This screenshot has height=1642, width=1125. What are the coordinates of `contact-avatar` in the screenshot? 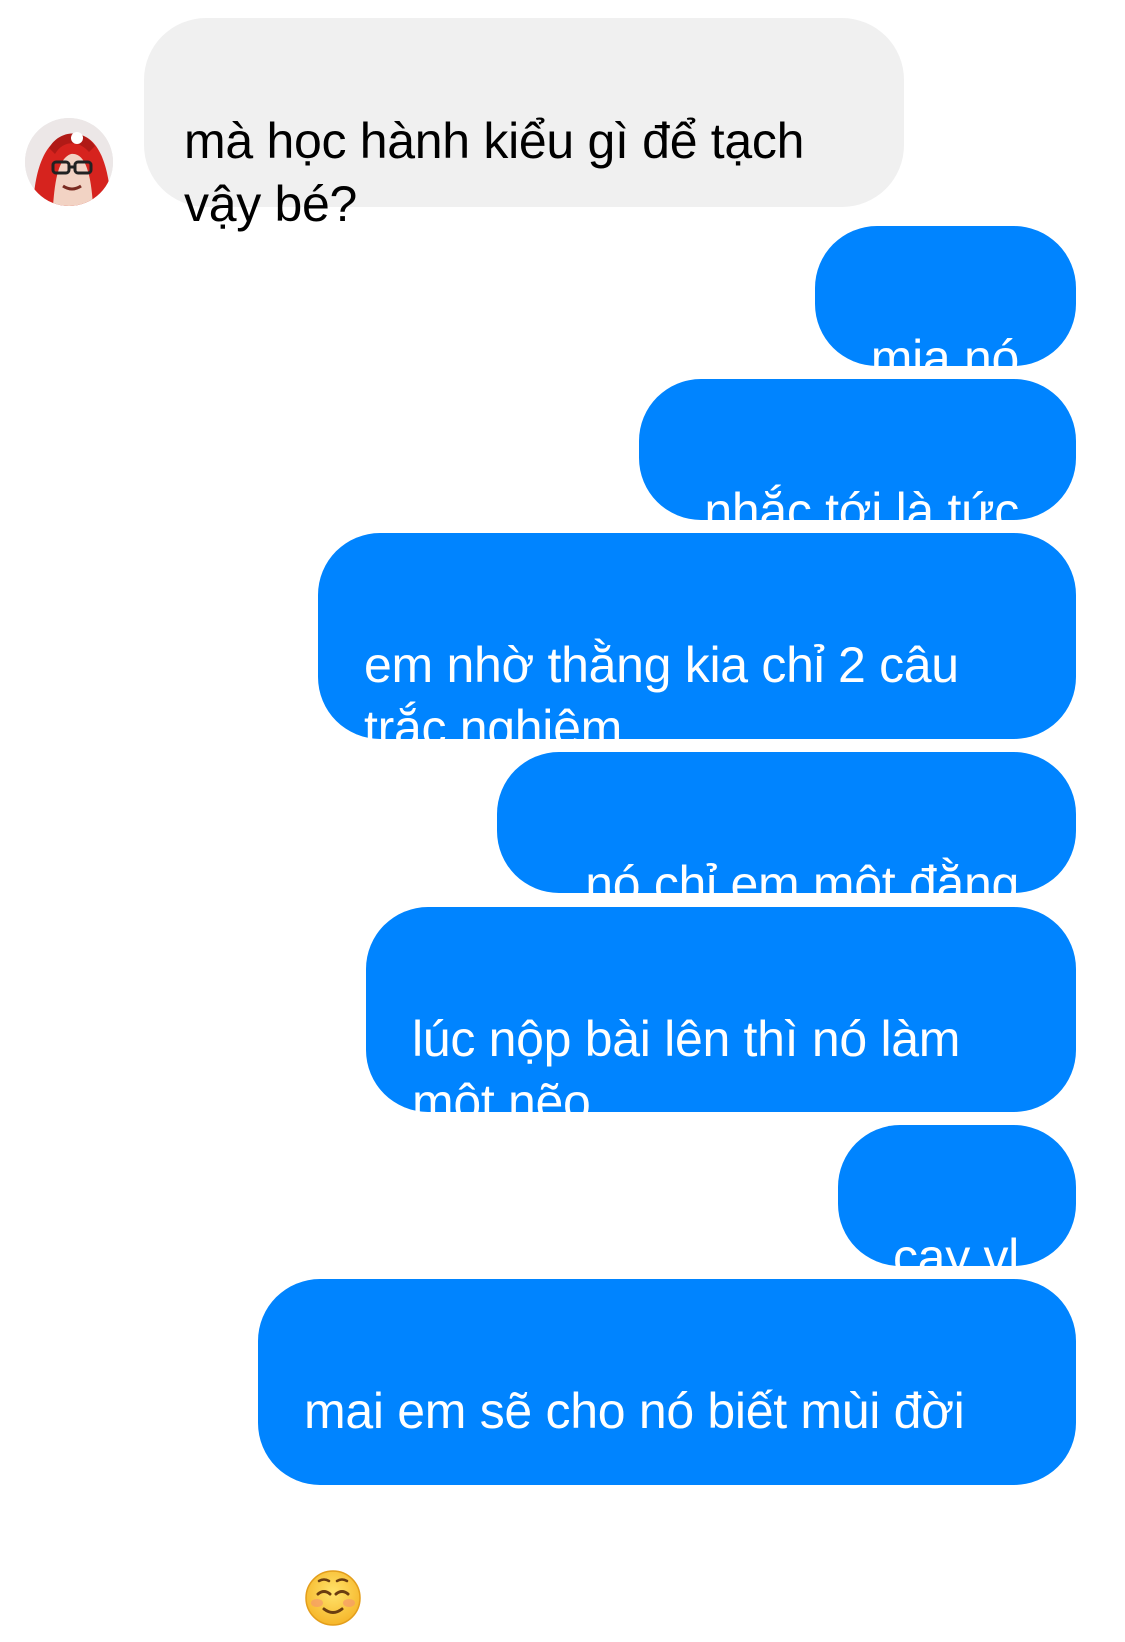 It's located at (69, 162).